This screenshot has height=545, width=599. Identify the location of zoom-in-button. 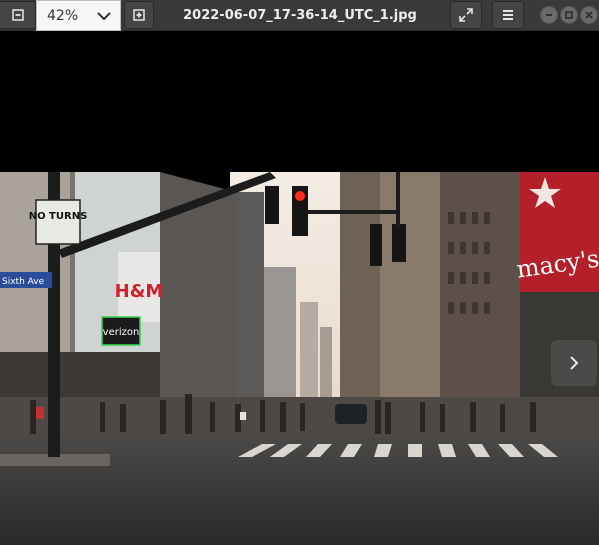
(139, 15).